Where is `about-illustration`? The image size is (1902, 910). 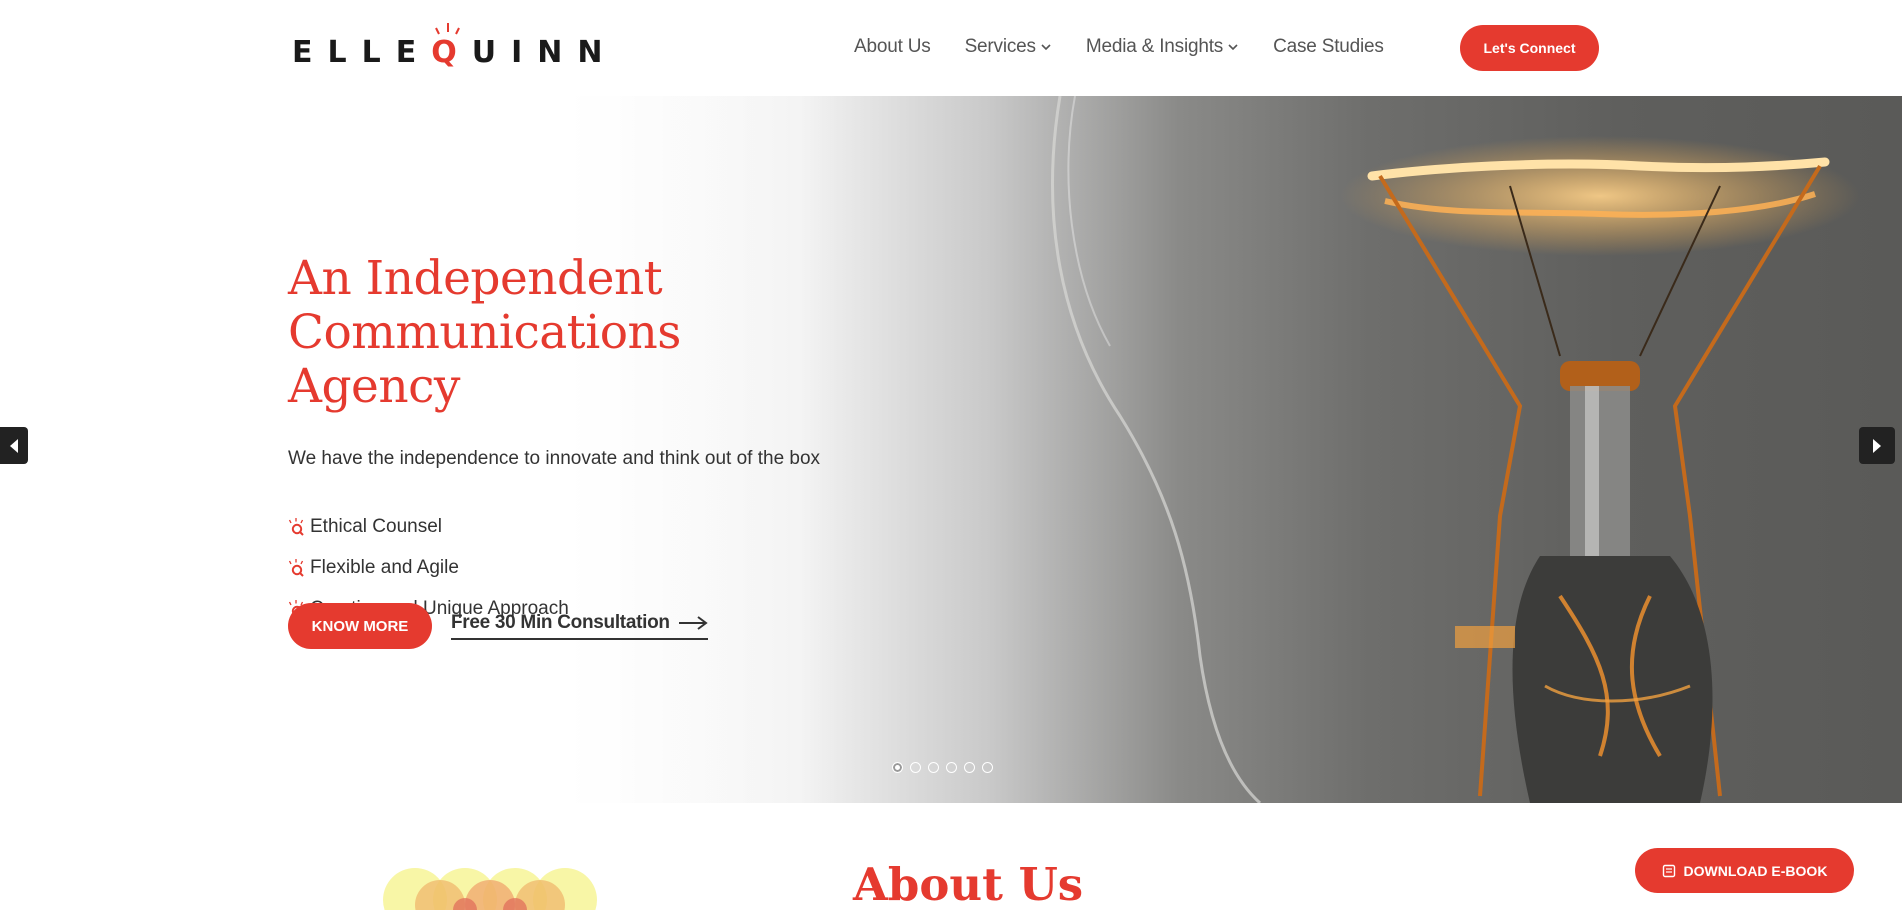
about-illustration is located at coordinates (490, 889).